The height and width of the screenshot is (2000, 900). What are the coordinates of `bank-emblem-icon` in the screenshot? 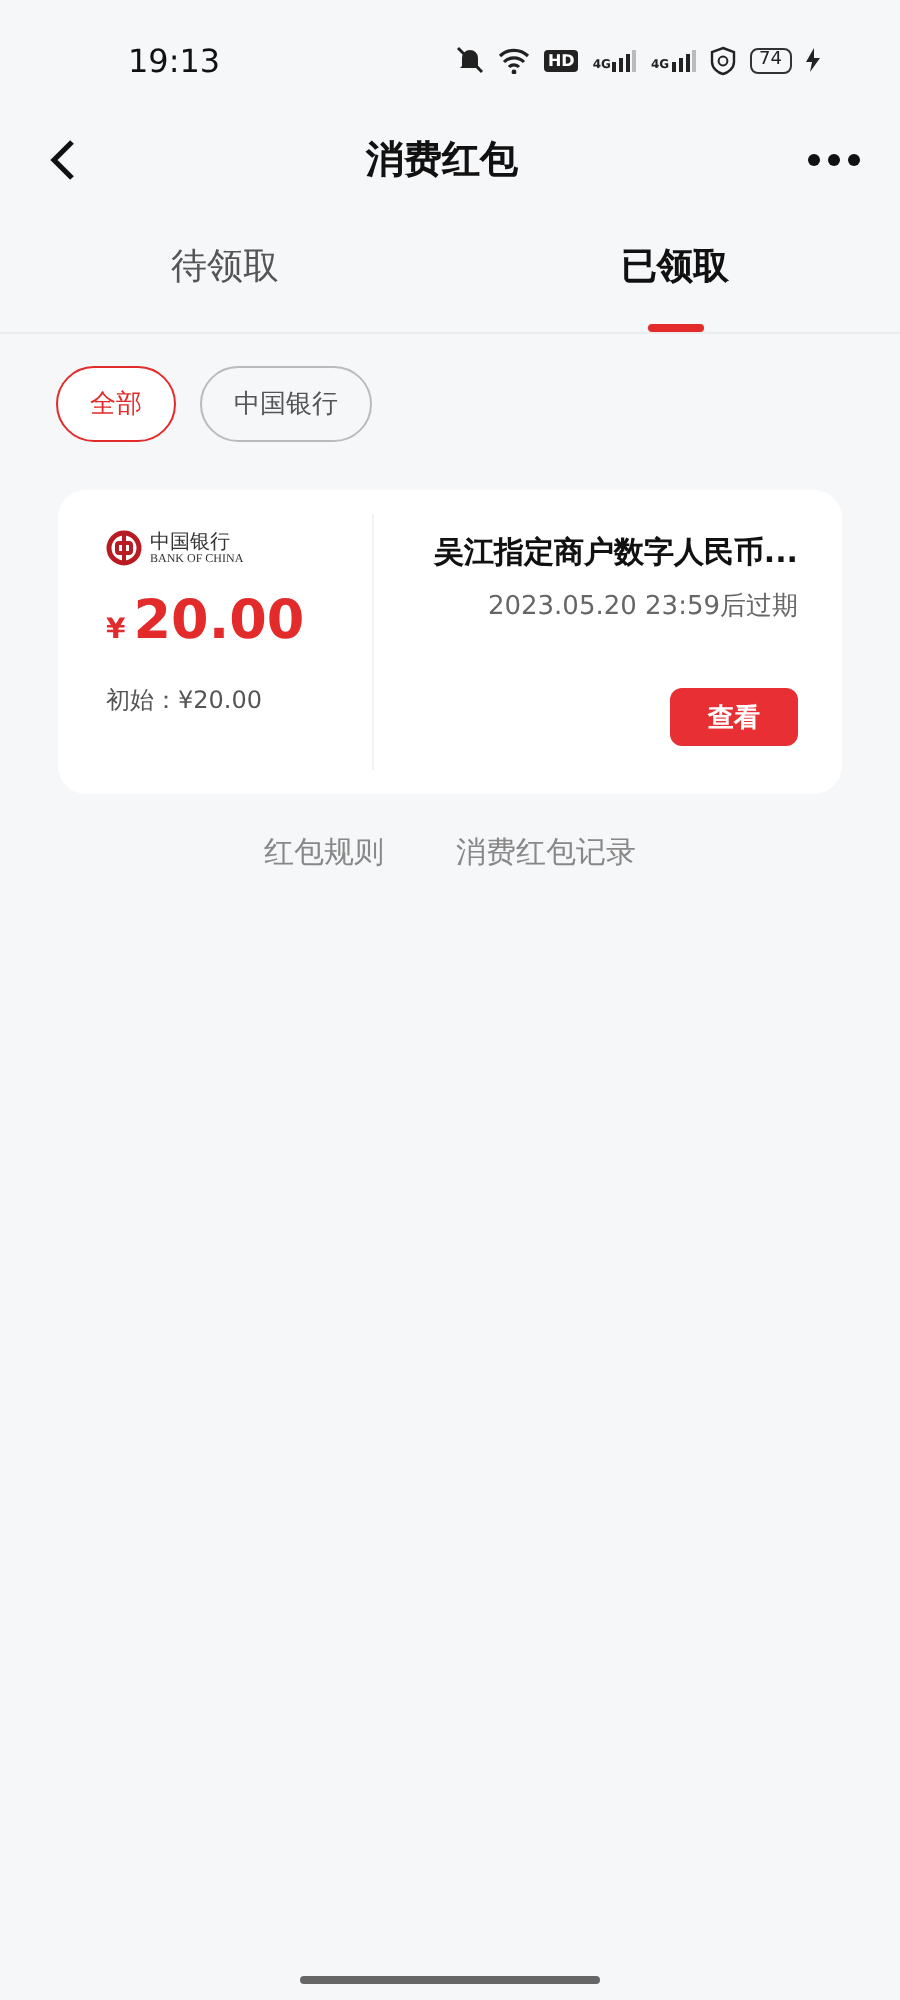 It's located at (124, 548).